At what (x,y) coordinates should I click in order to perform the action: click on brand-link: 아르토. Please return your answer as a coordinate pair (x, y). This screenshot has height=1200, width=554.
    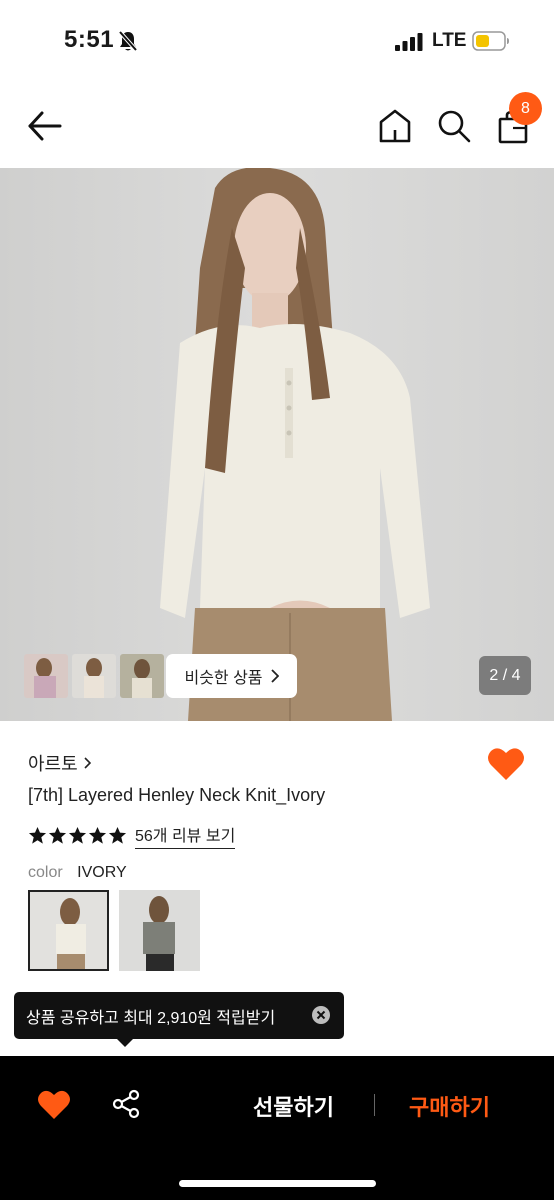
    Looking at the image, I should click on (59, 763).